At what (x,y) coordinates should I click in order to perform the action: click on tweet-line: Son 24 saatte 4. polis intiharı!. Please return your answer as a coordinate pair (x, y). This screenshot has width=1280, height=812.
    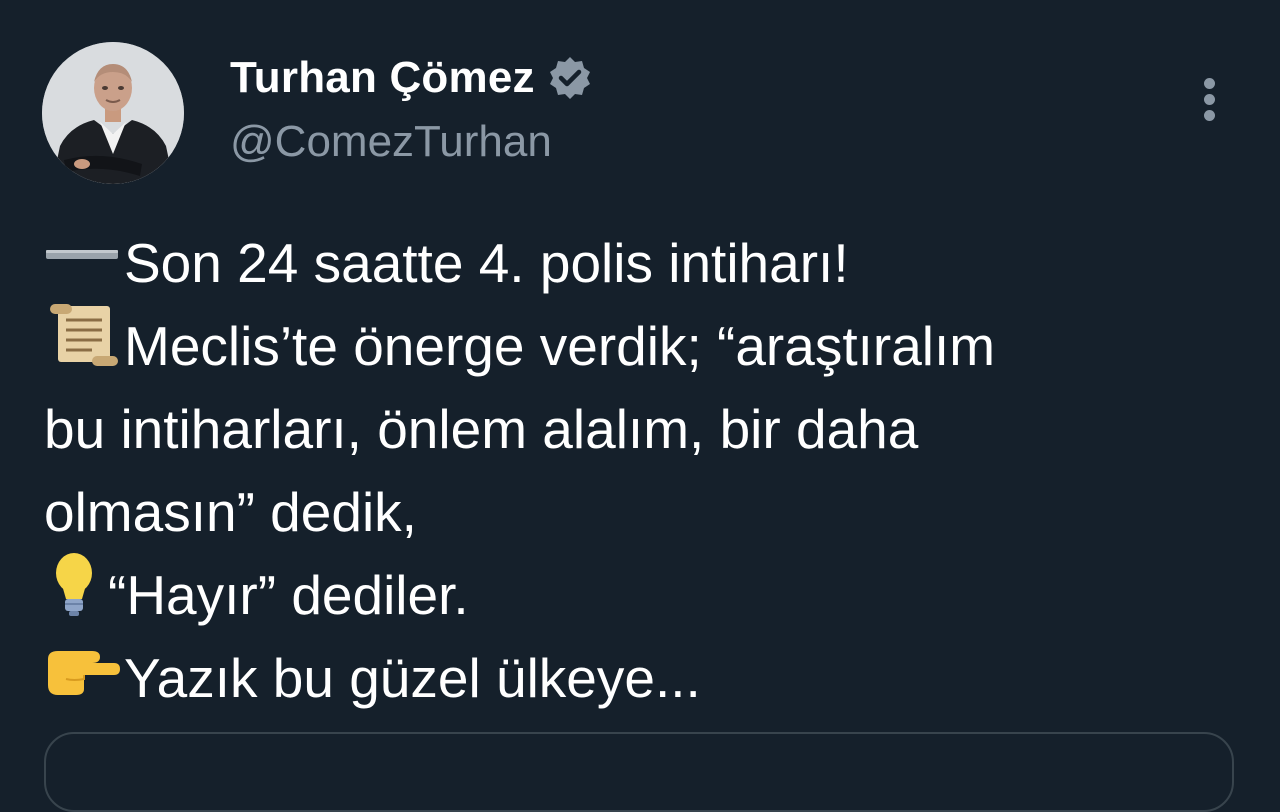
    Looking at the image, I should click on (639, 263).